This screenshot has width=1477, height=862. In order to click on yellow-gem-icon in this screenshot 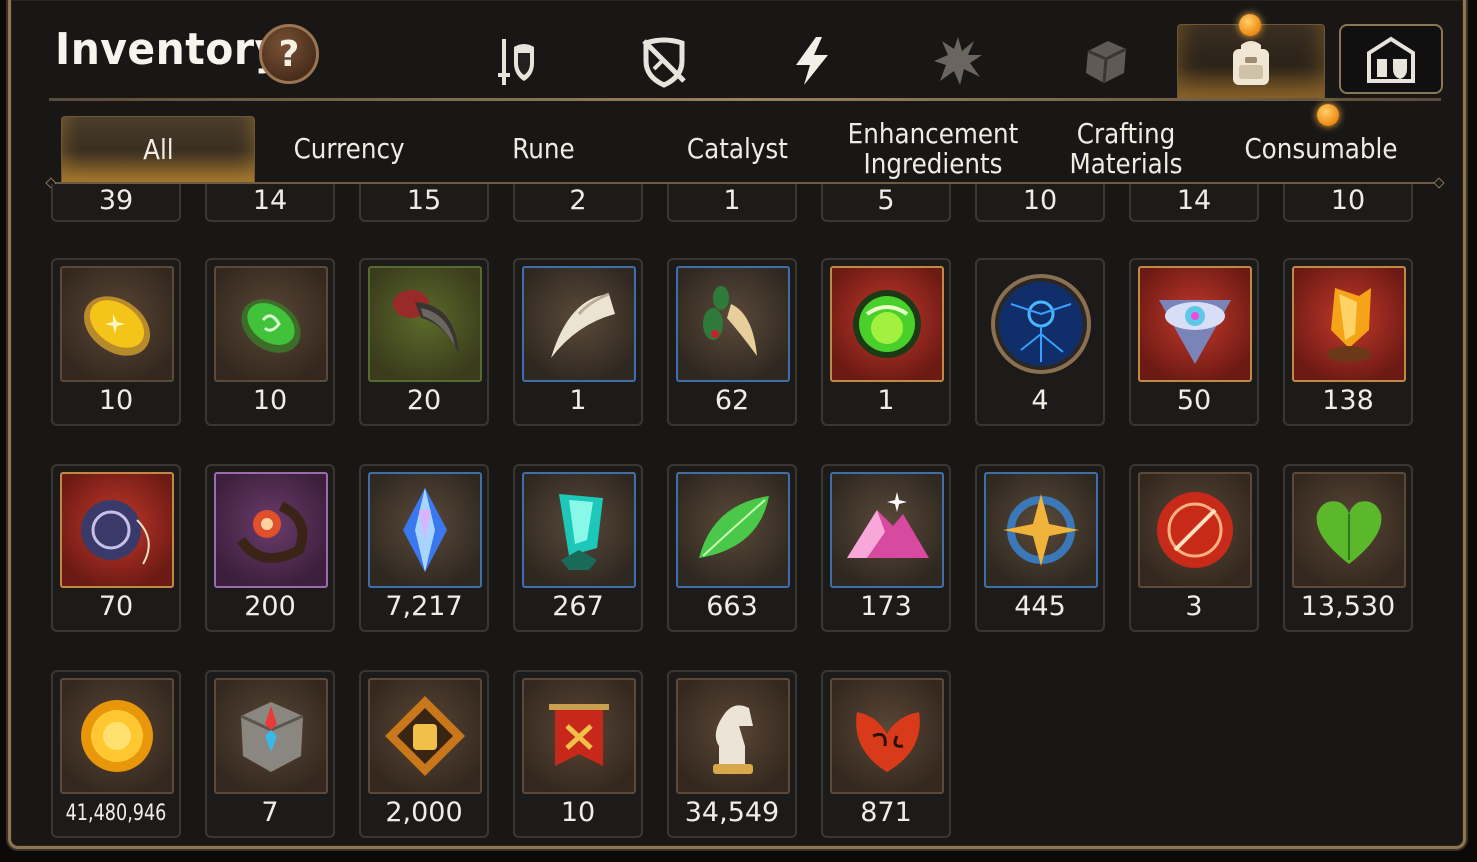, I will do `click(117, 326)`.